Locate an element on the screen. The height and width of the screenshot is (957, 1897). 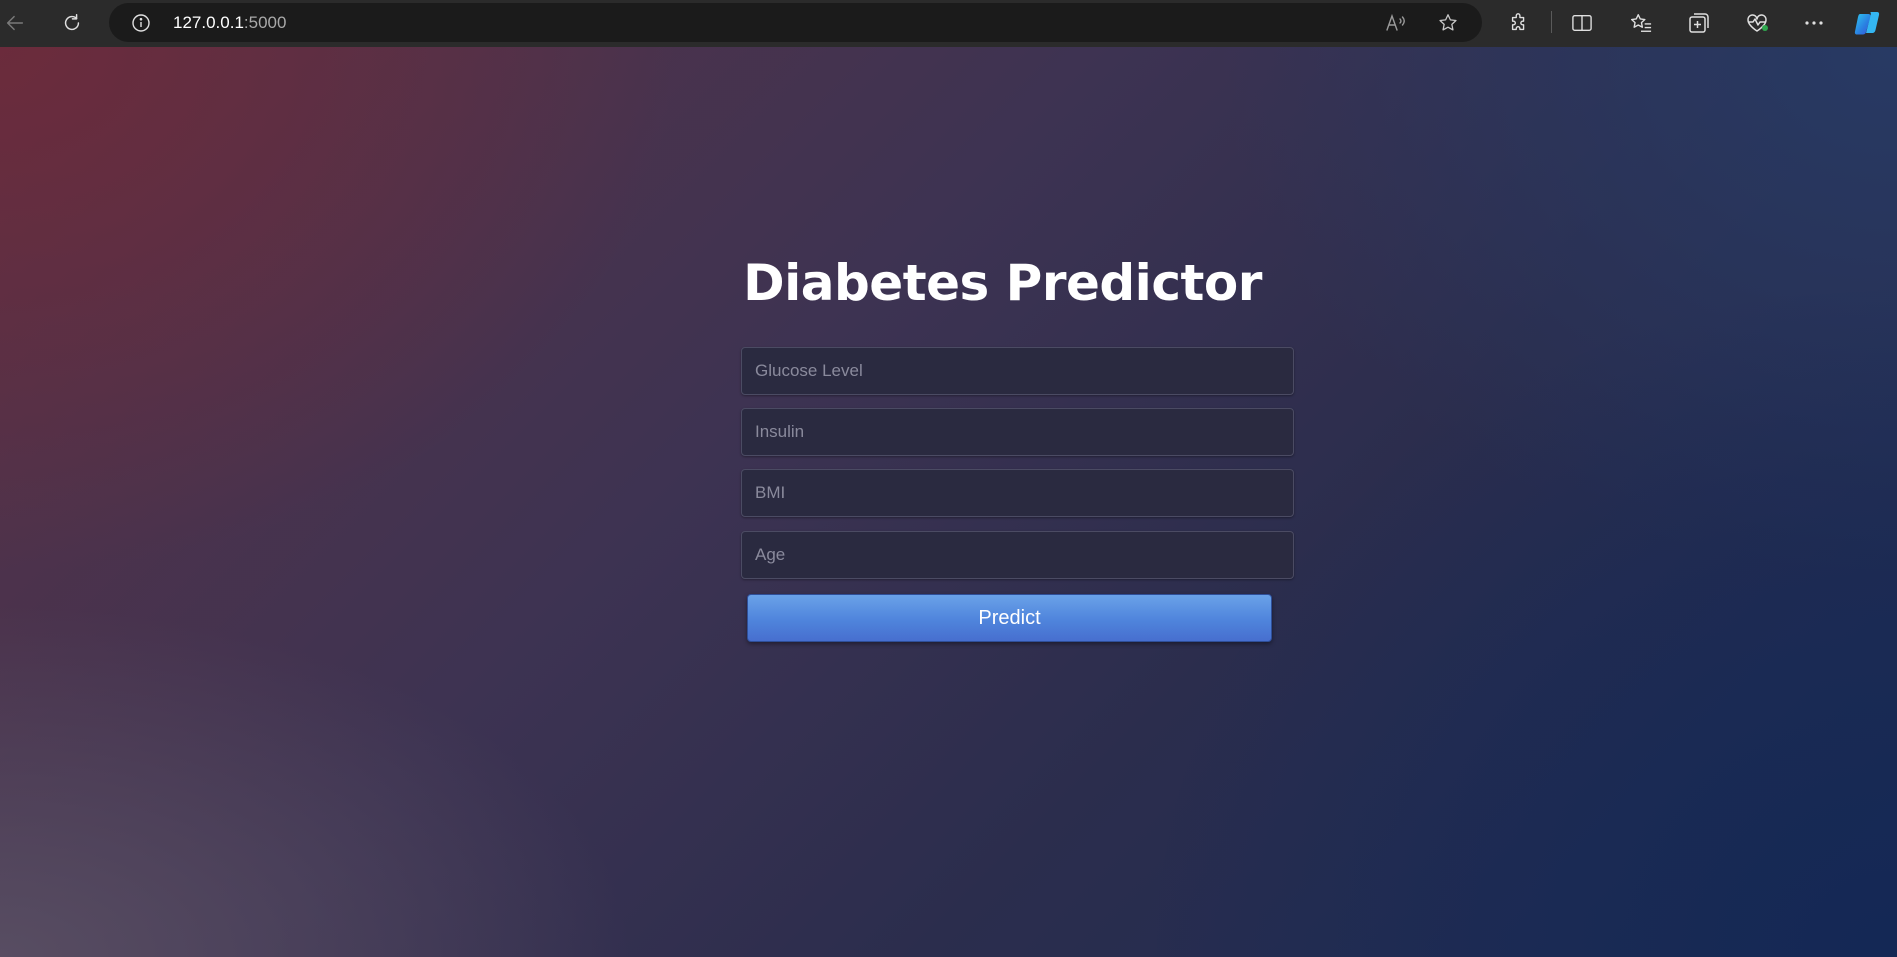
star-icon is located at coordinates (1448, 23).